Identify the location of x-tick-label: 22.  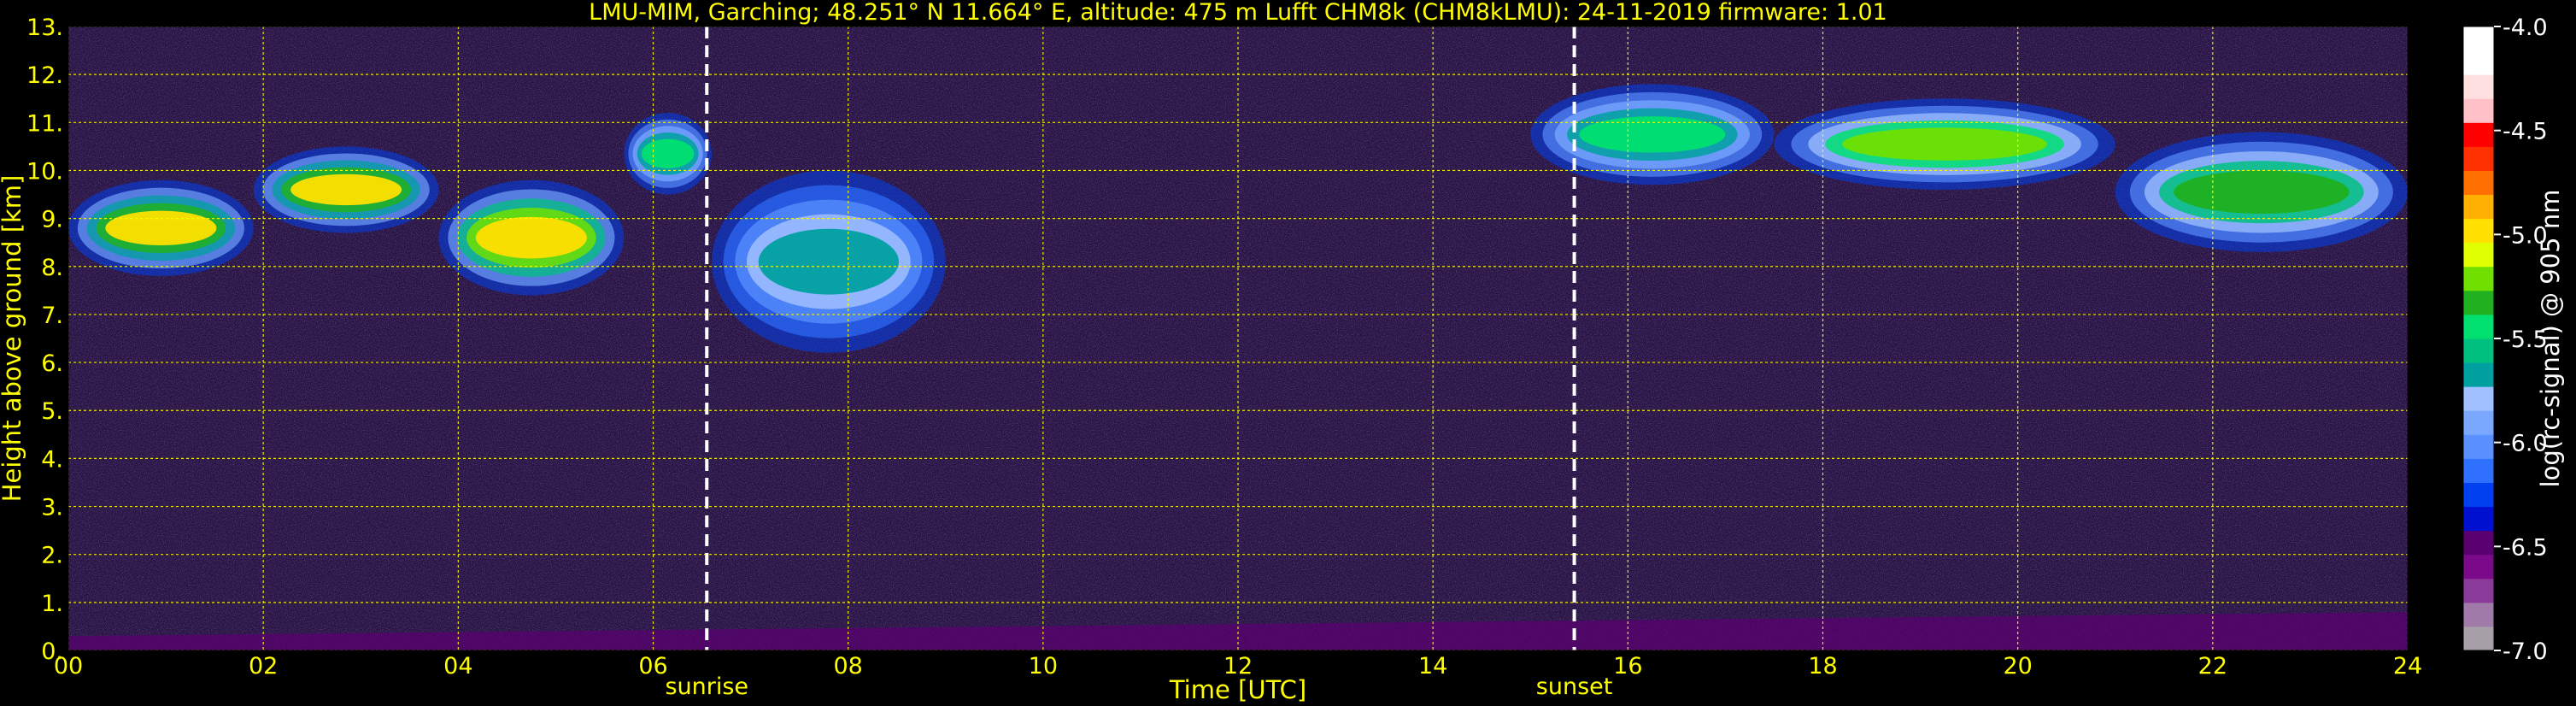
(2212, 666).